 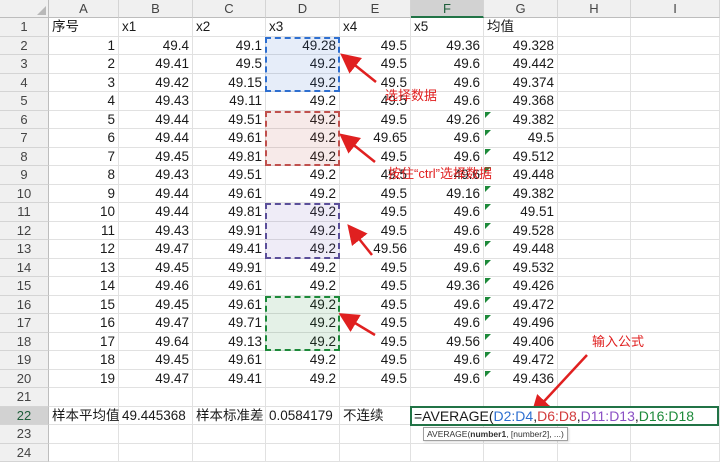 What do you see at coordinates (24, 360) in the screenshot?
I see `row-header-19: 19` at bounding box center [24, 360].